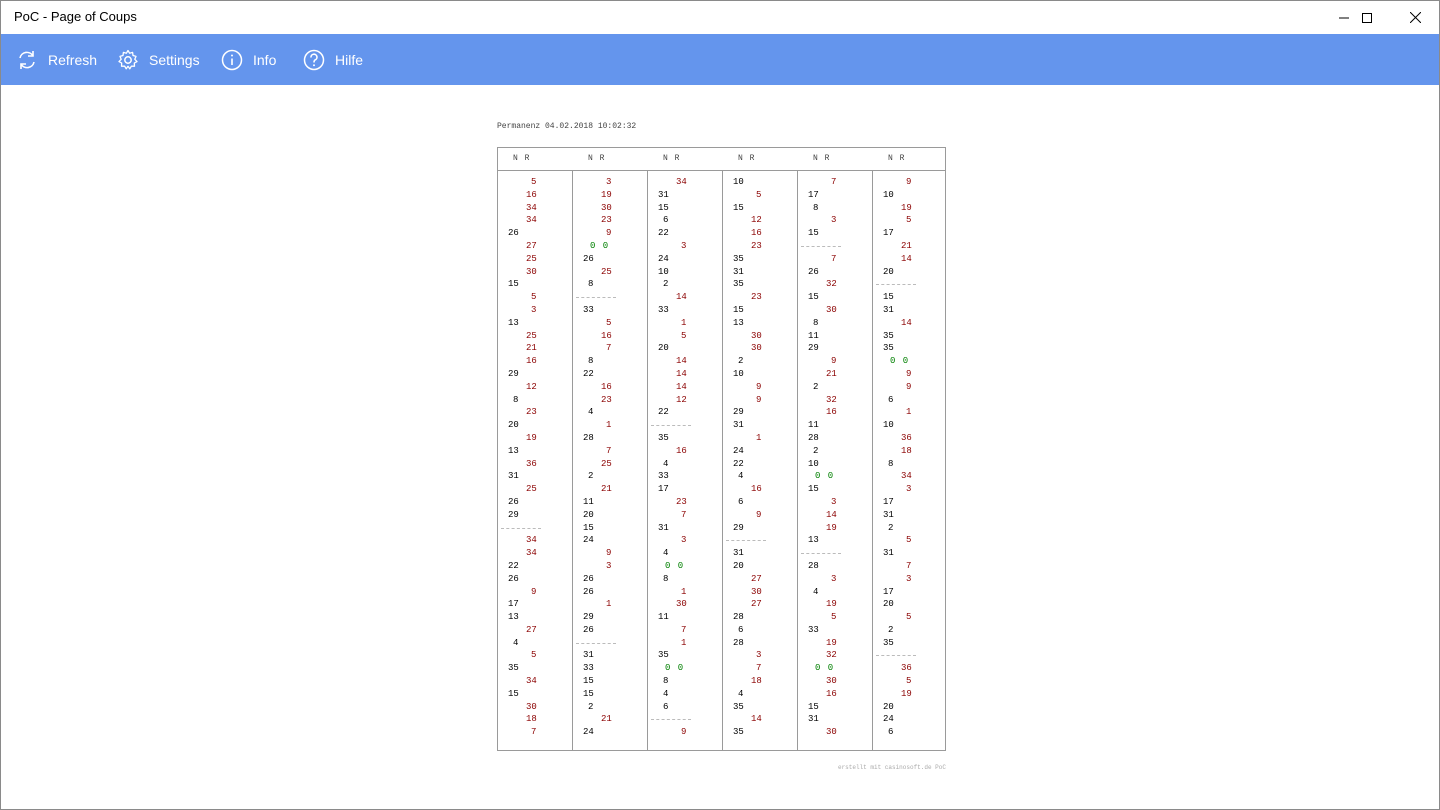  I want to click on red-number: 7, so click(834, 258).